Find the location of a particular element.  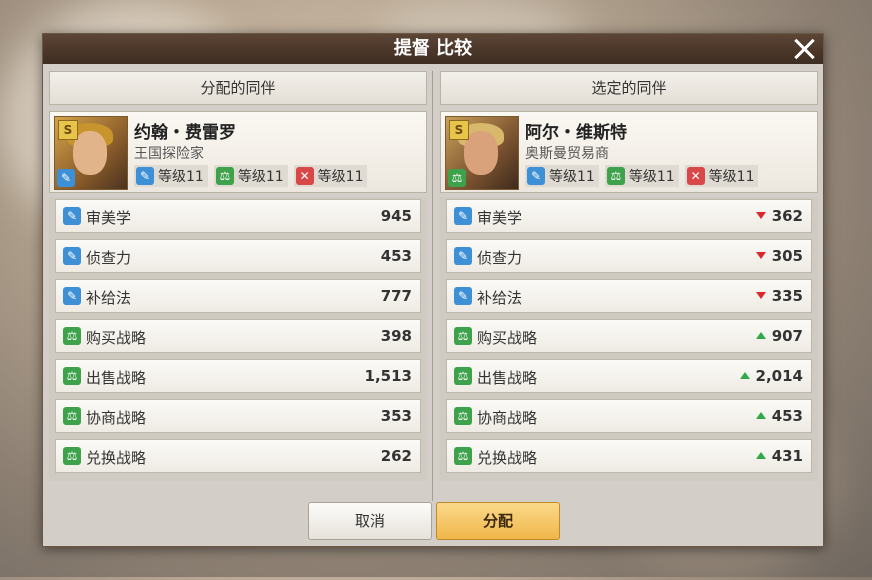

companion-role: 奥斯曼贸易商 is located at coordinates (567, 154).